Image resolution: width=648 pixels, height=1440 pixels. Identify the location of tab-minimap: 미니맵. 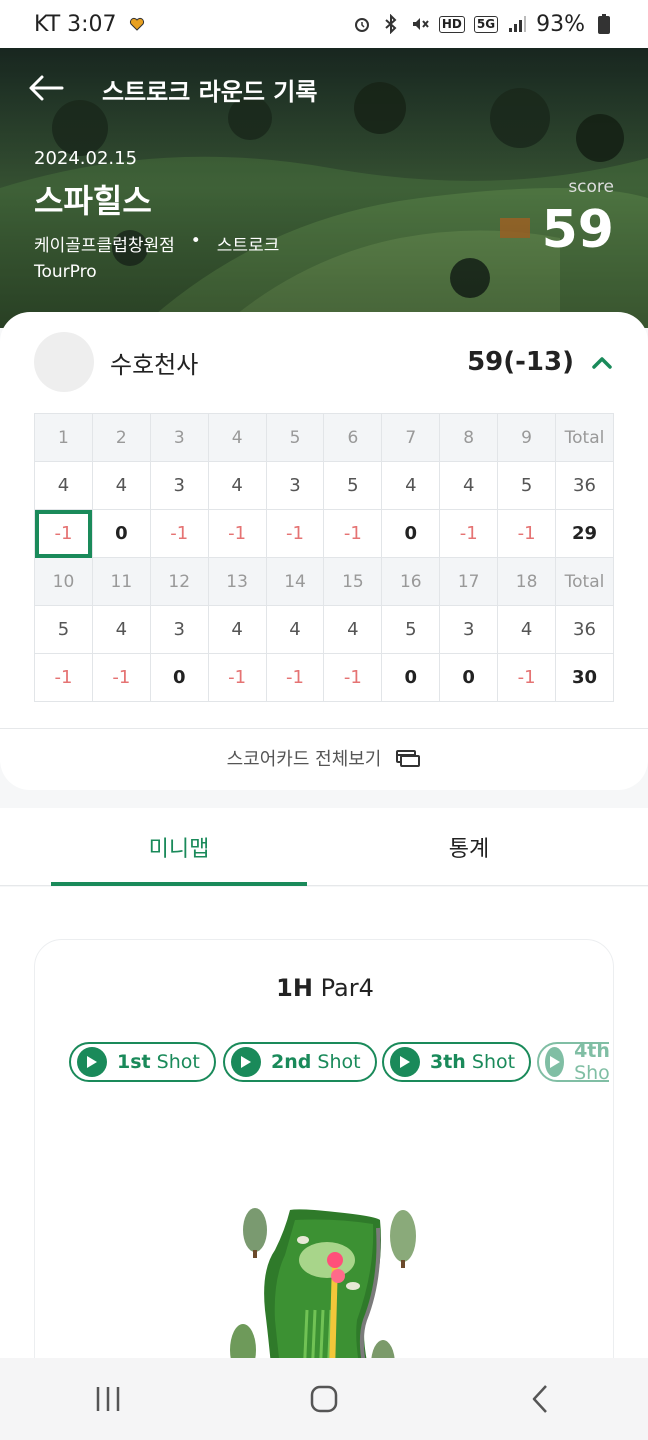
(179, 847).